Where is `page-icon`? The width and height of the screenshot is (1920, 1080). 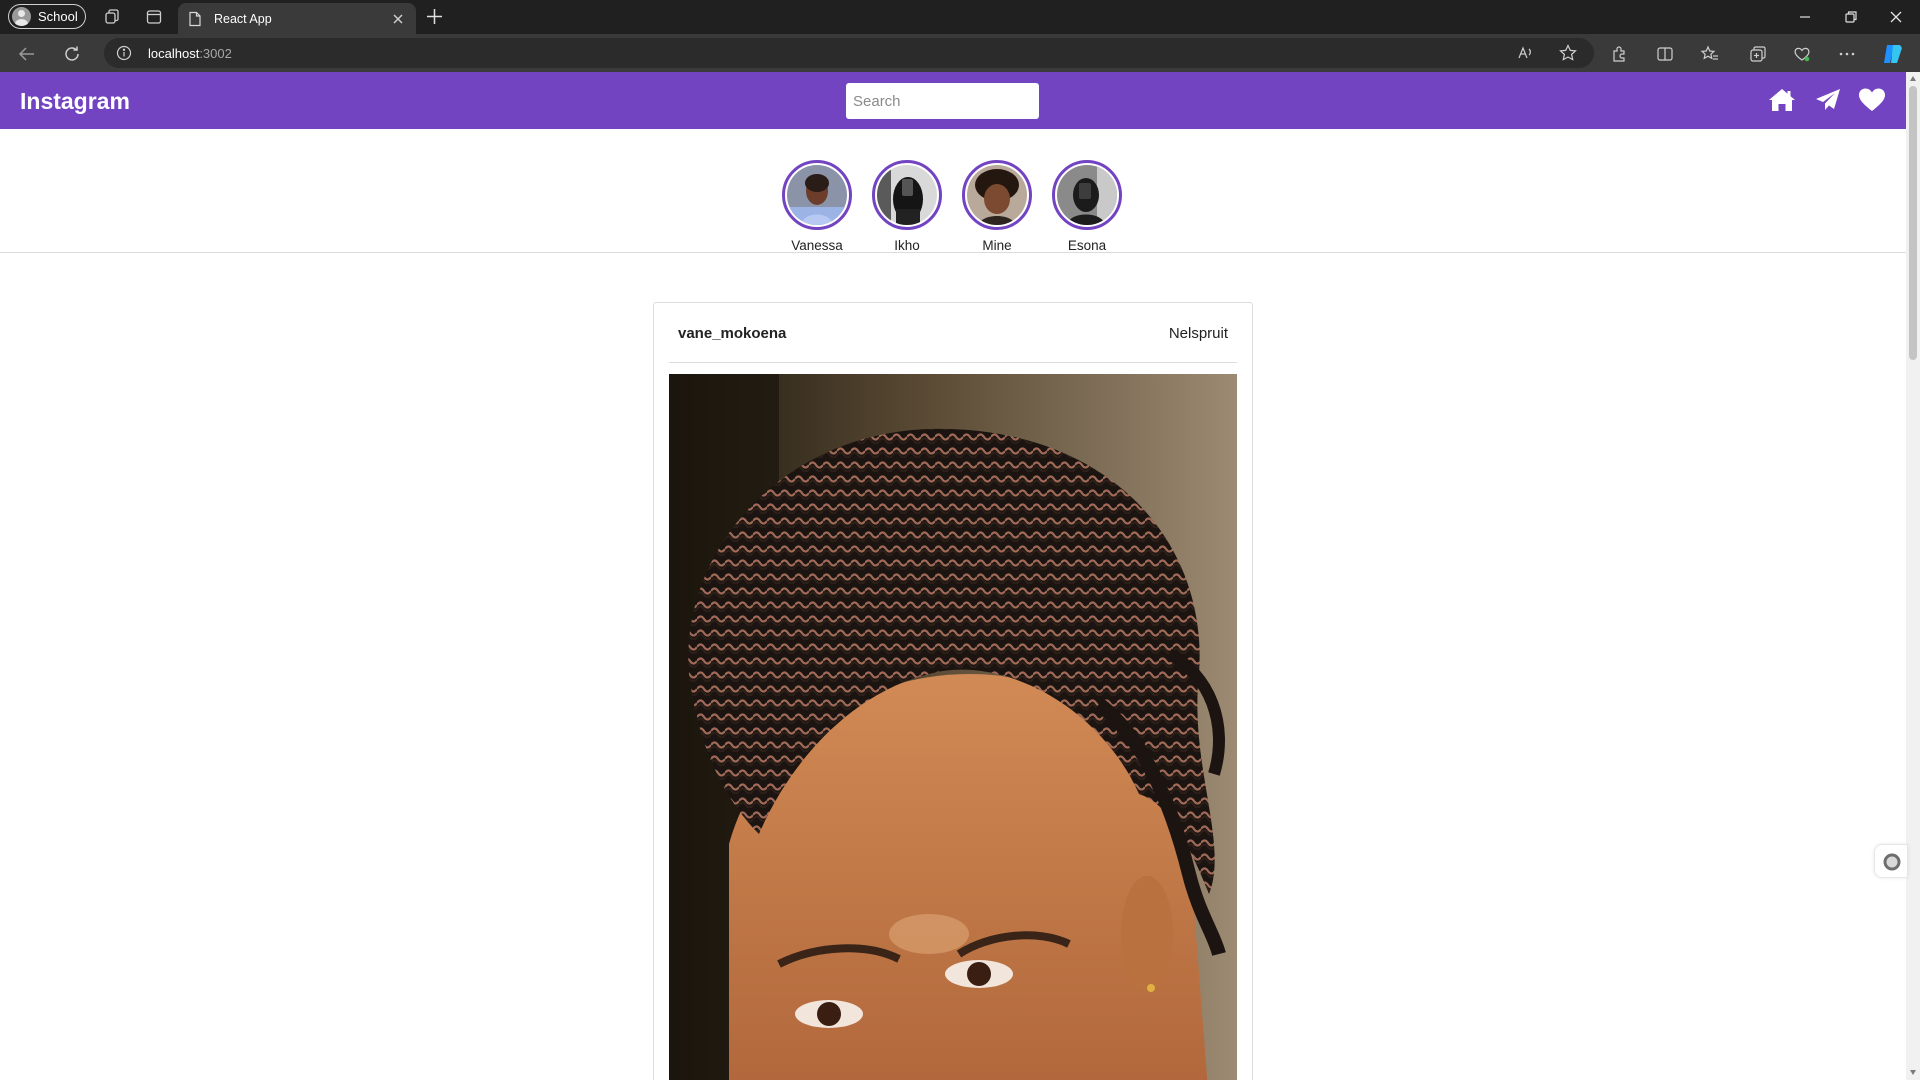 page-icon is located at coordinates (195, 18).